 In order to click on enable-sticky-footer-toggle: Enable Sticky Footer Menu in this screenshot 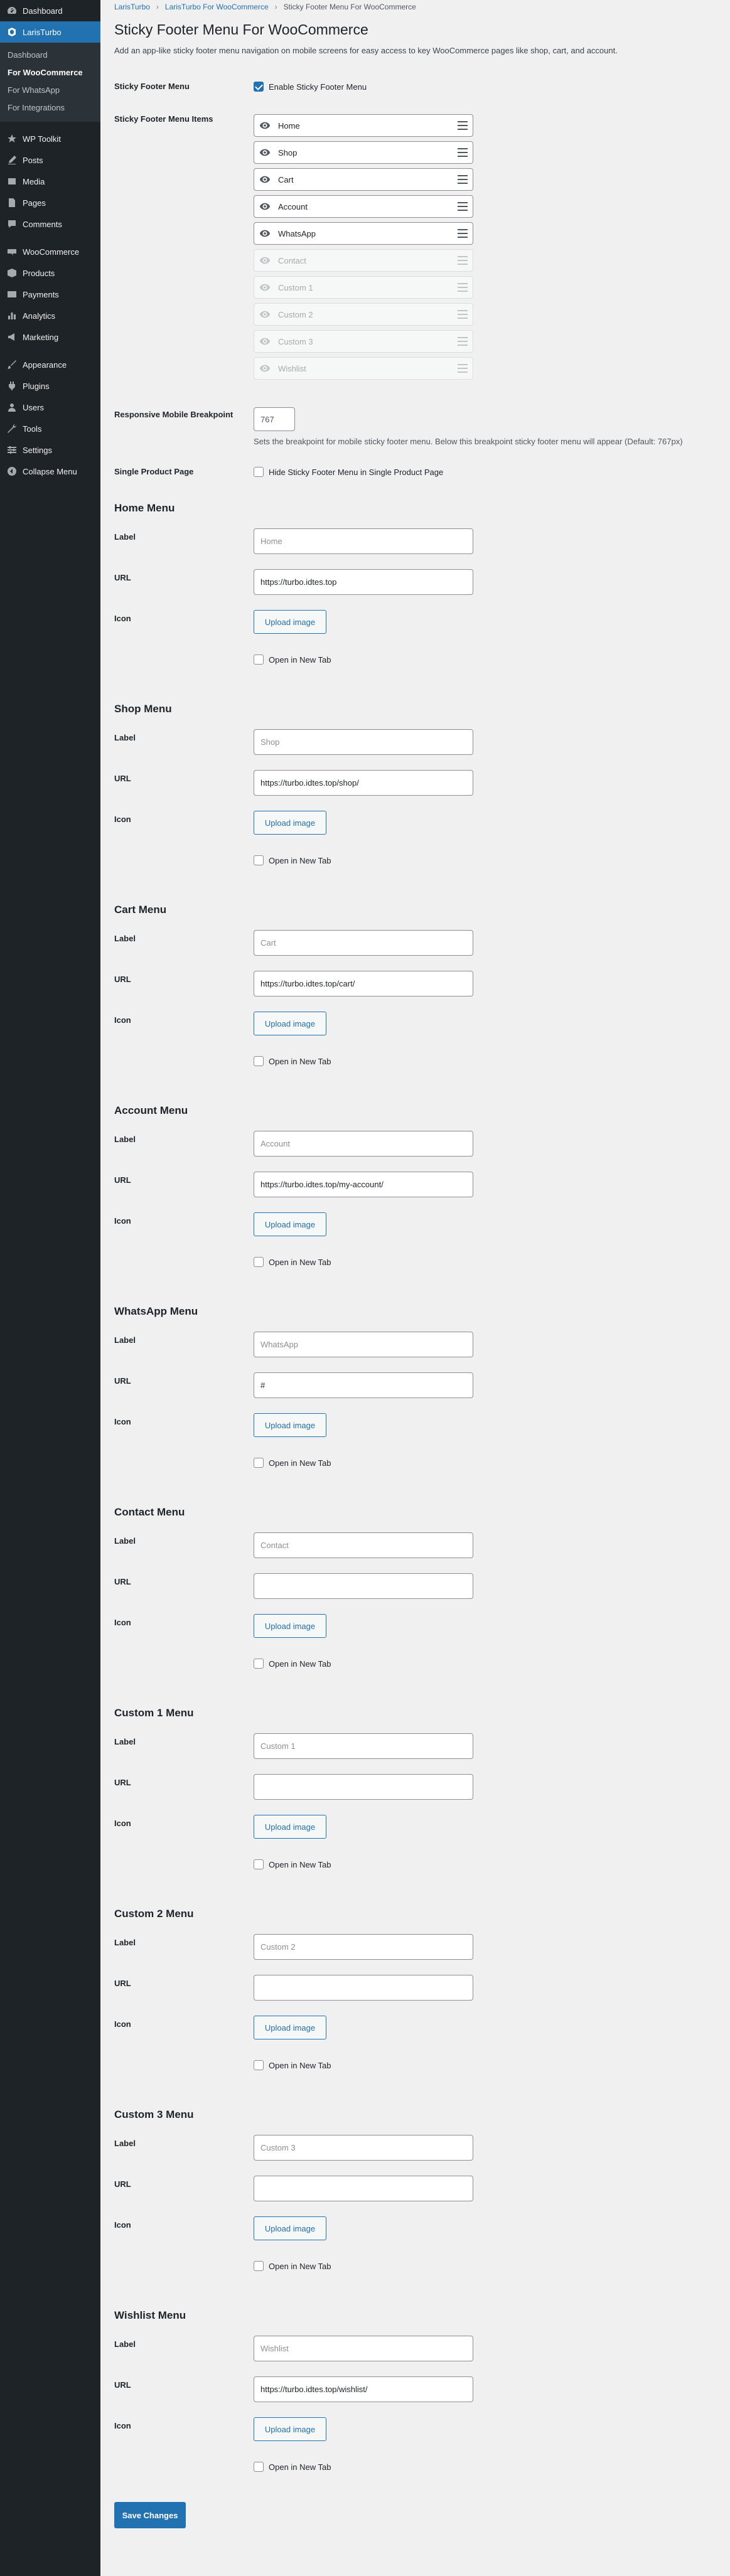, I will do `click(492, 87)`.